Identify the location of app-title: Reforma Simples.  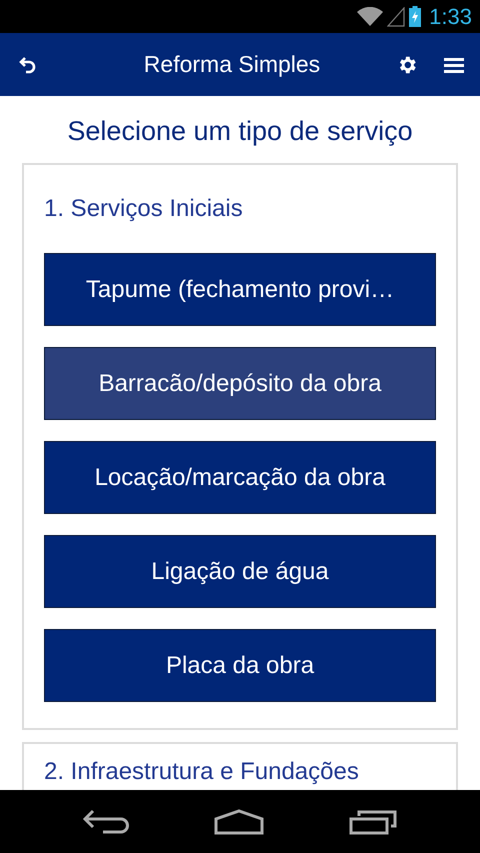
(232, 64).